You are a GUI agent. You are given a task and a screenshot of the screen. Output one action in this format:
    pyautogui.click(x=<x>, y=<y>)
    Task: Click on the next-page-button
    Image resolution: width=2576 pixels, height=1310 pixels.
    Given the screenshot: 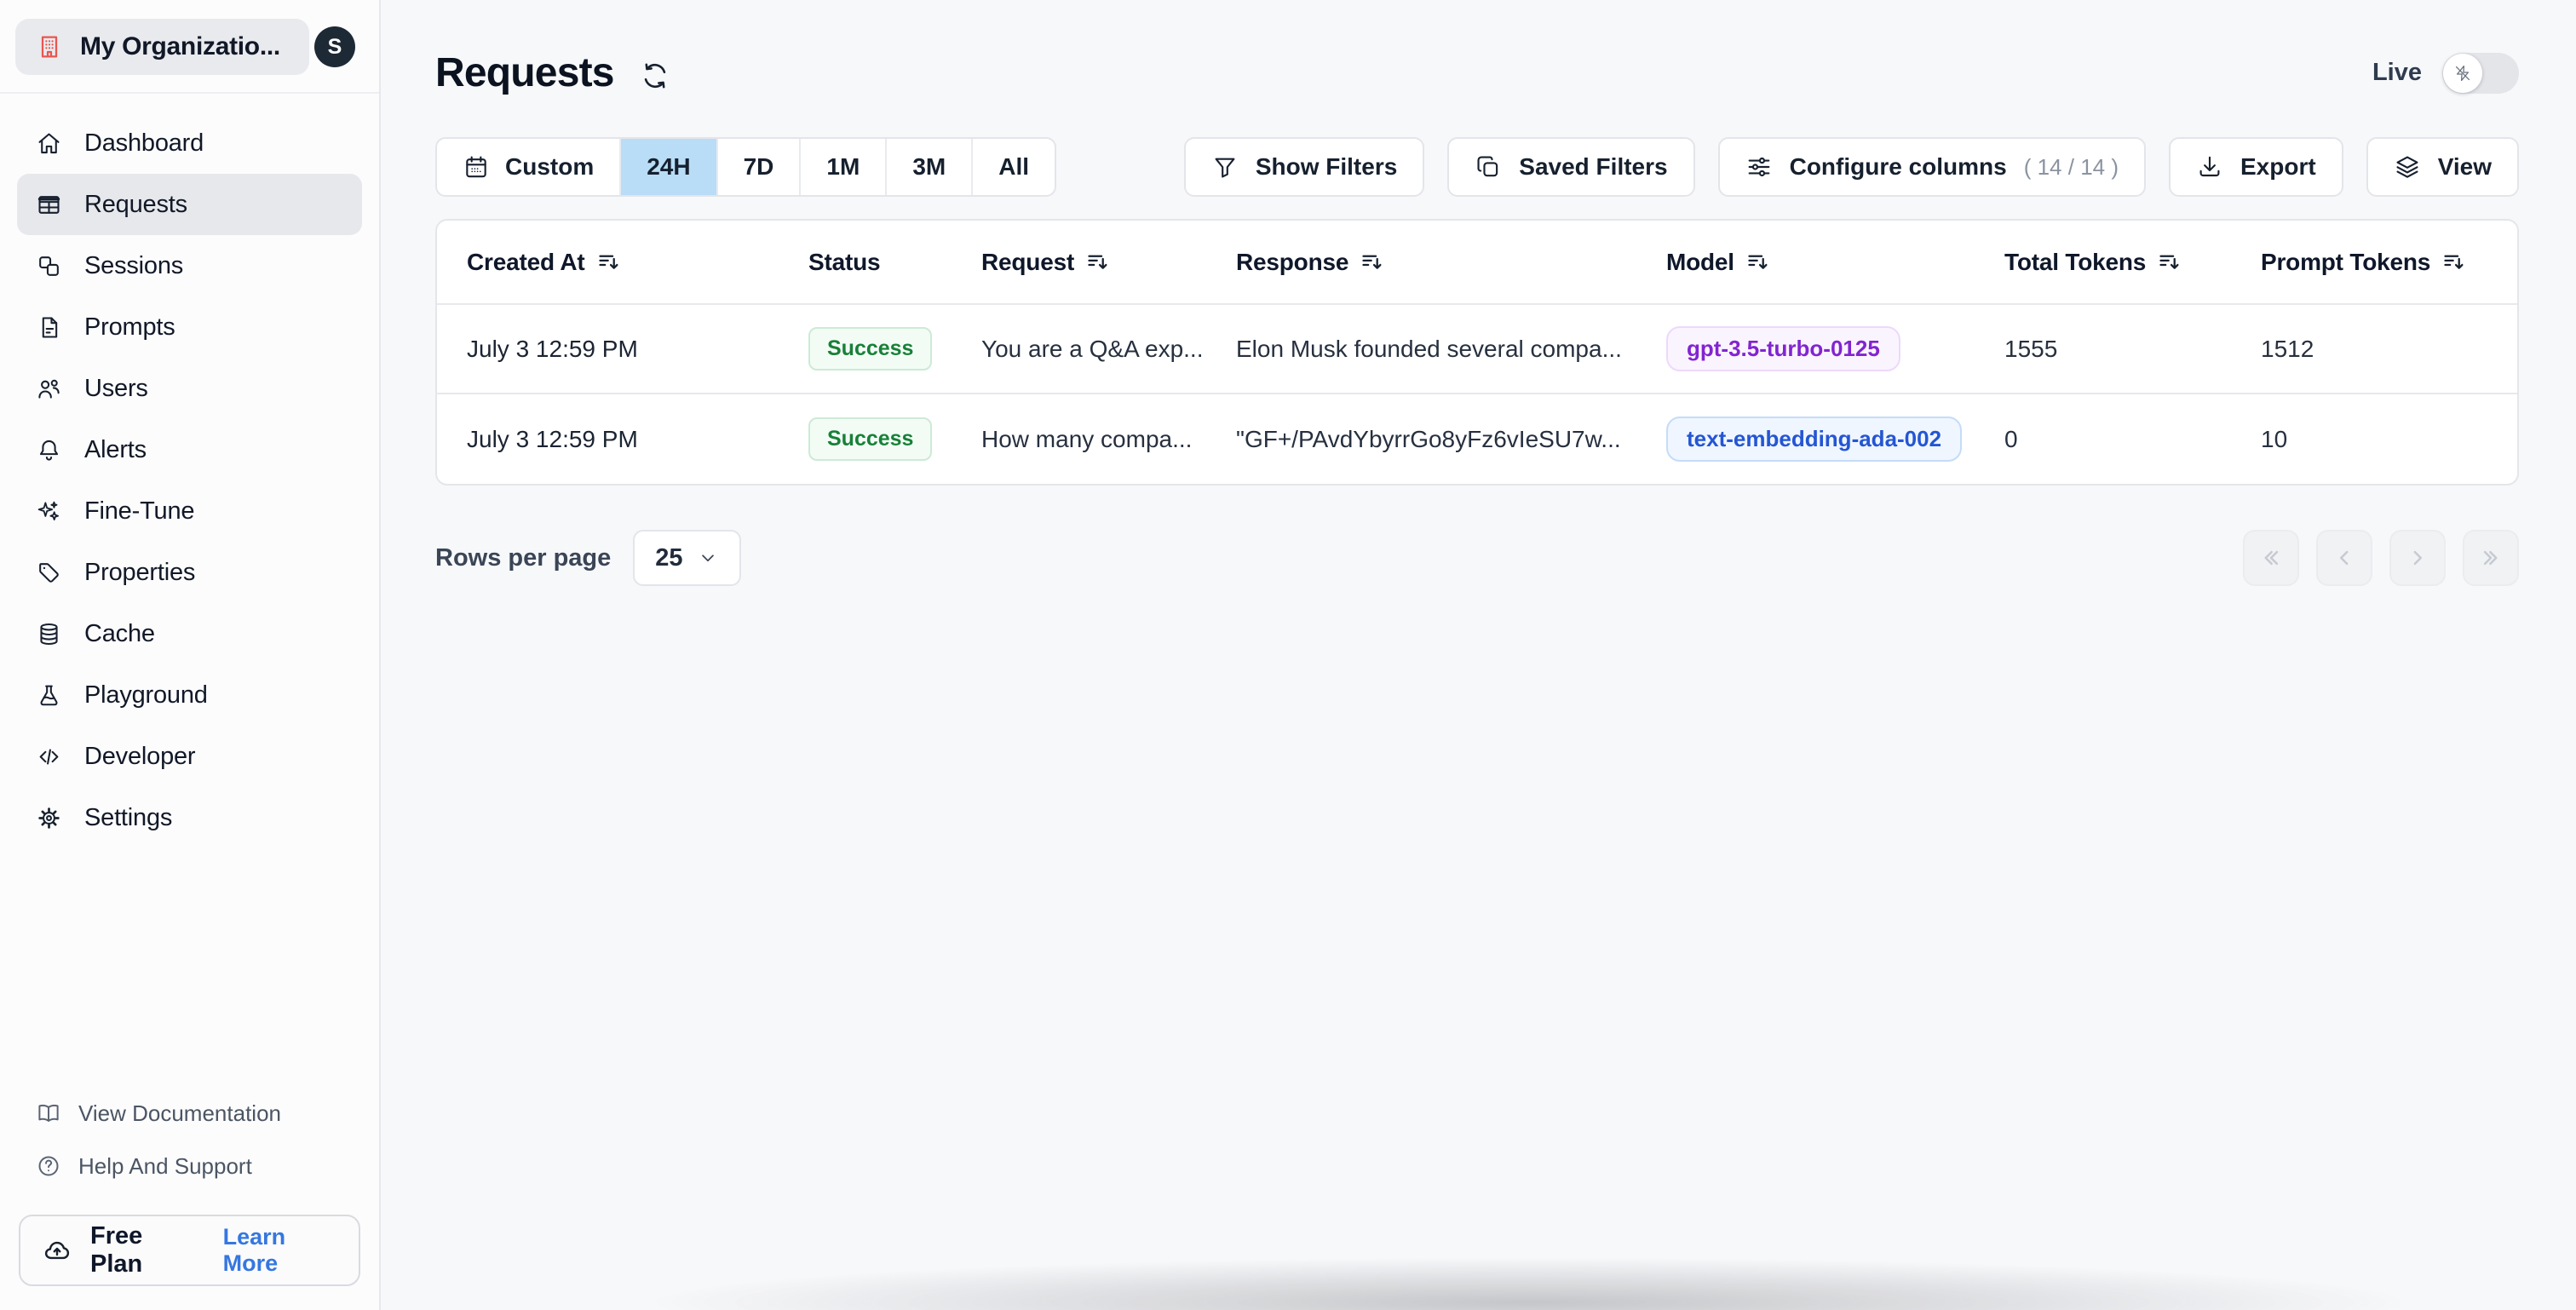 What is the action you would take?
    pyautogui.click(x=2418, y=558)
    